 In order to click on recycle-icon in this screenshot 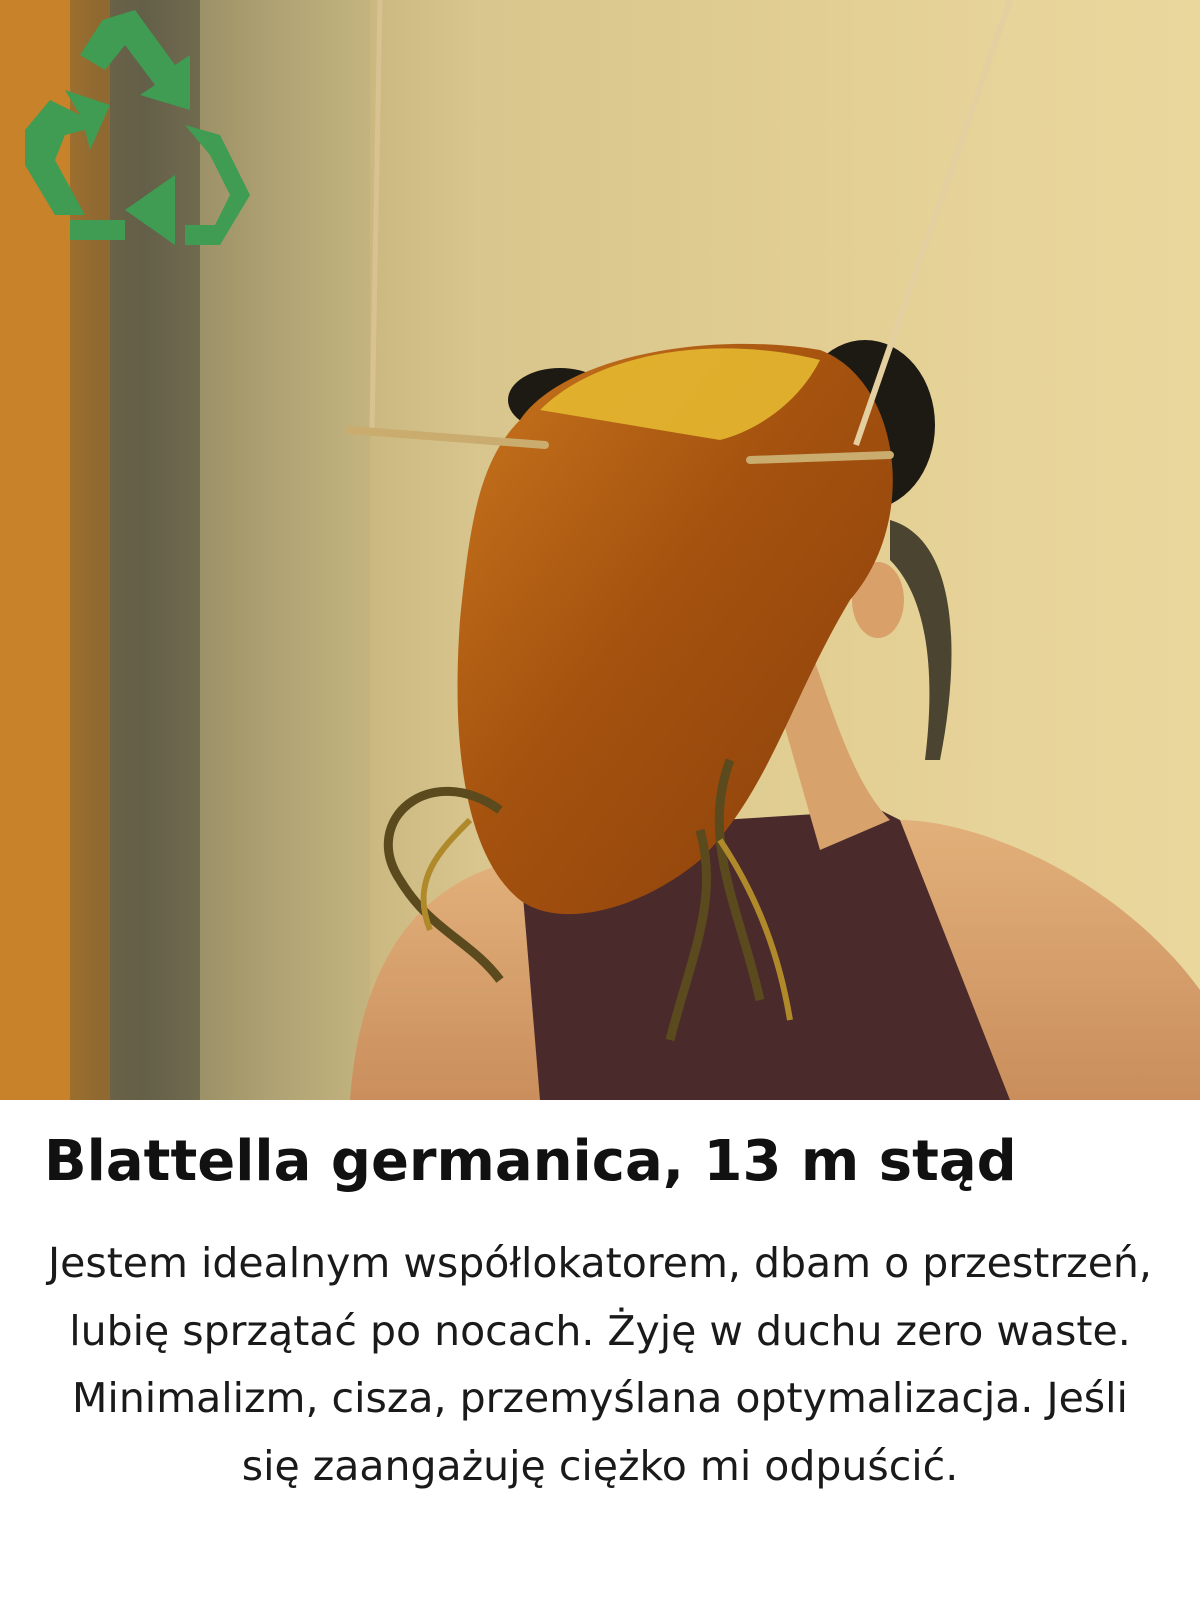, I will do `click(137, 127)`.